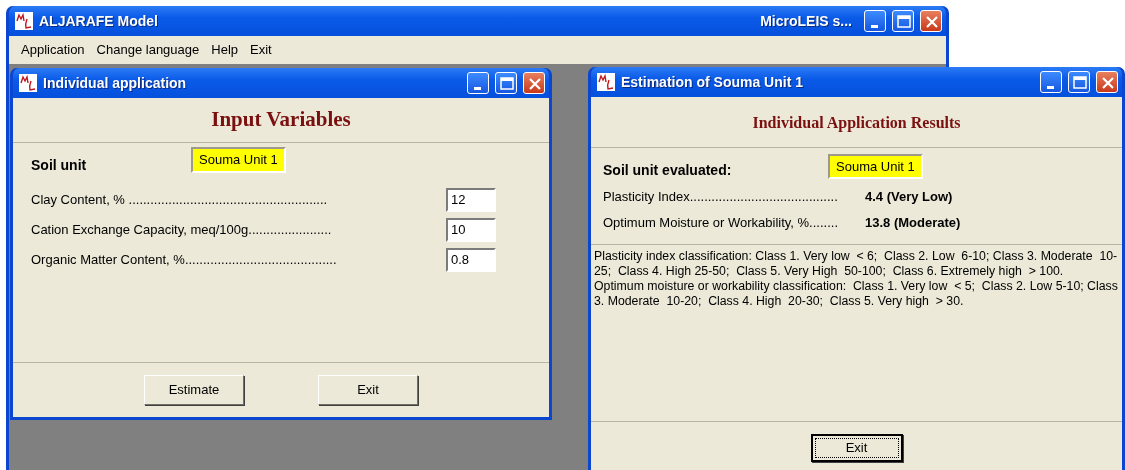 The width and height of the screenshot is (1125, 470). What do you see at coordinates (856, 122) in the screenshot?
I see `form-heading: Individual Application Results` at bounding box center [856, 122].